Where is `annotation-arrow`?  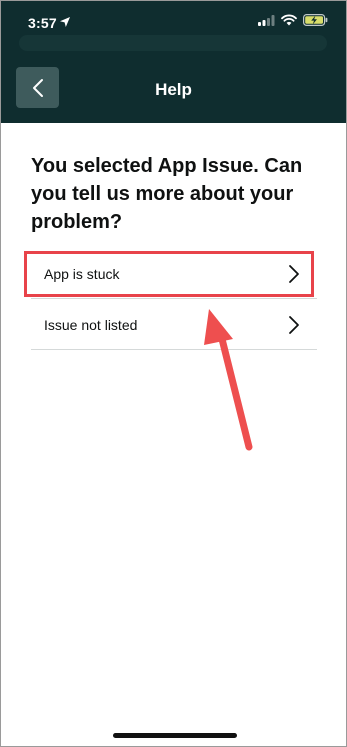 annotation-arrow is located at coordinates (228, 380).